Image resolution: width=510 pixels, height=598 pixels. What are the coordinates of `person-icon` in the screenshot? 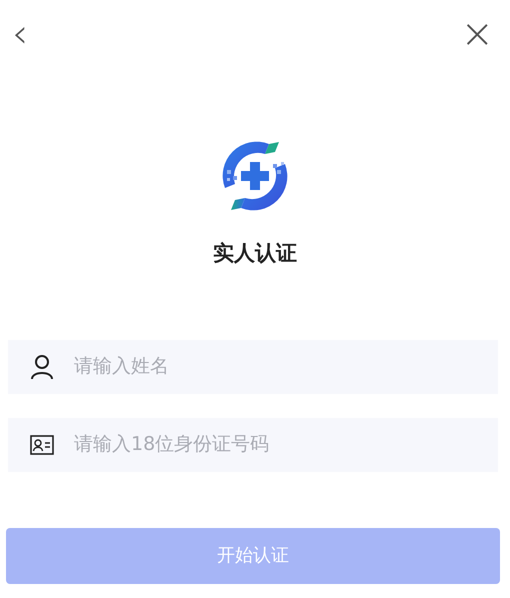 It's located at (42, 367).